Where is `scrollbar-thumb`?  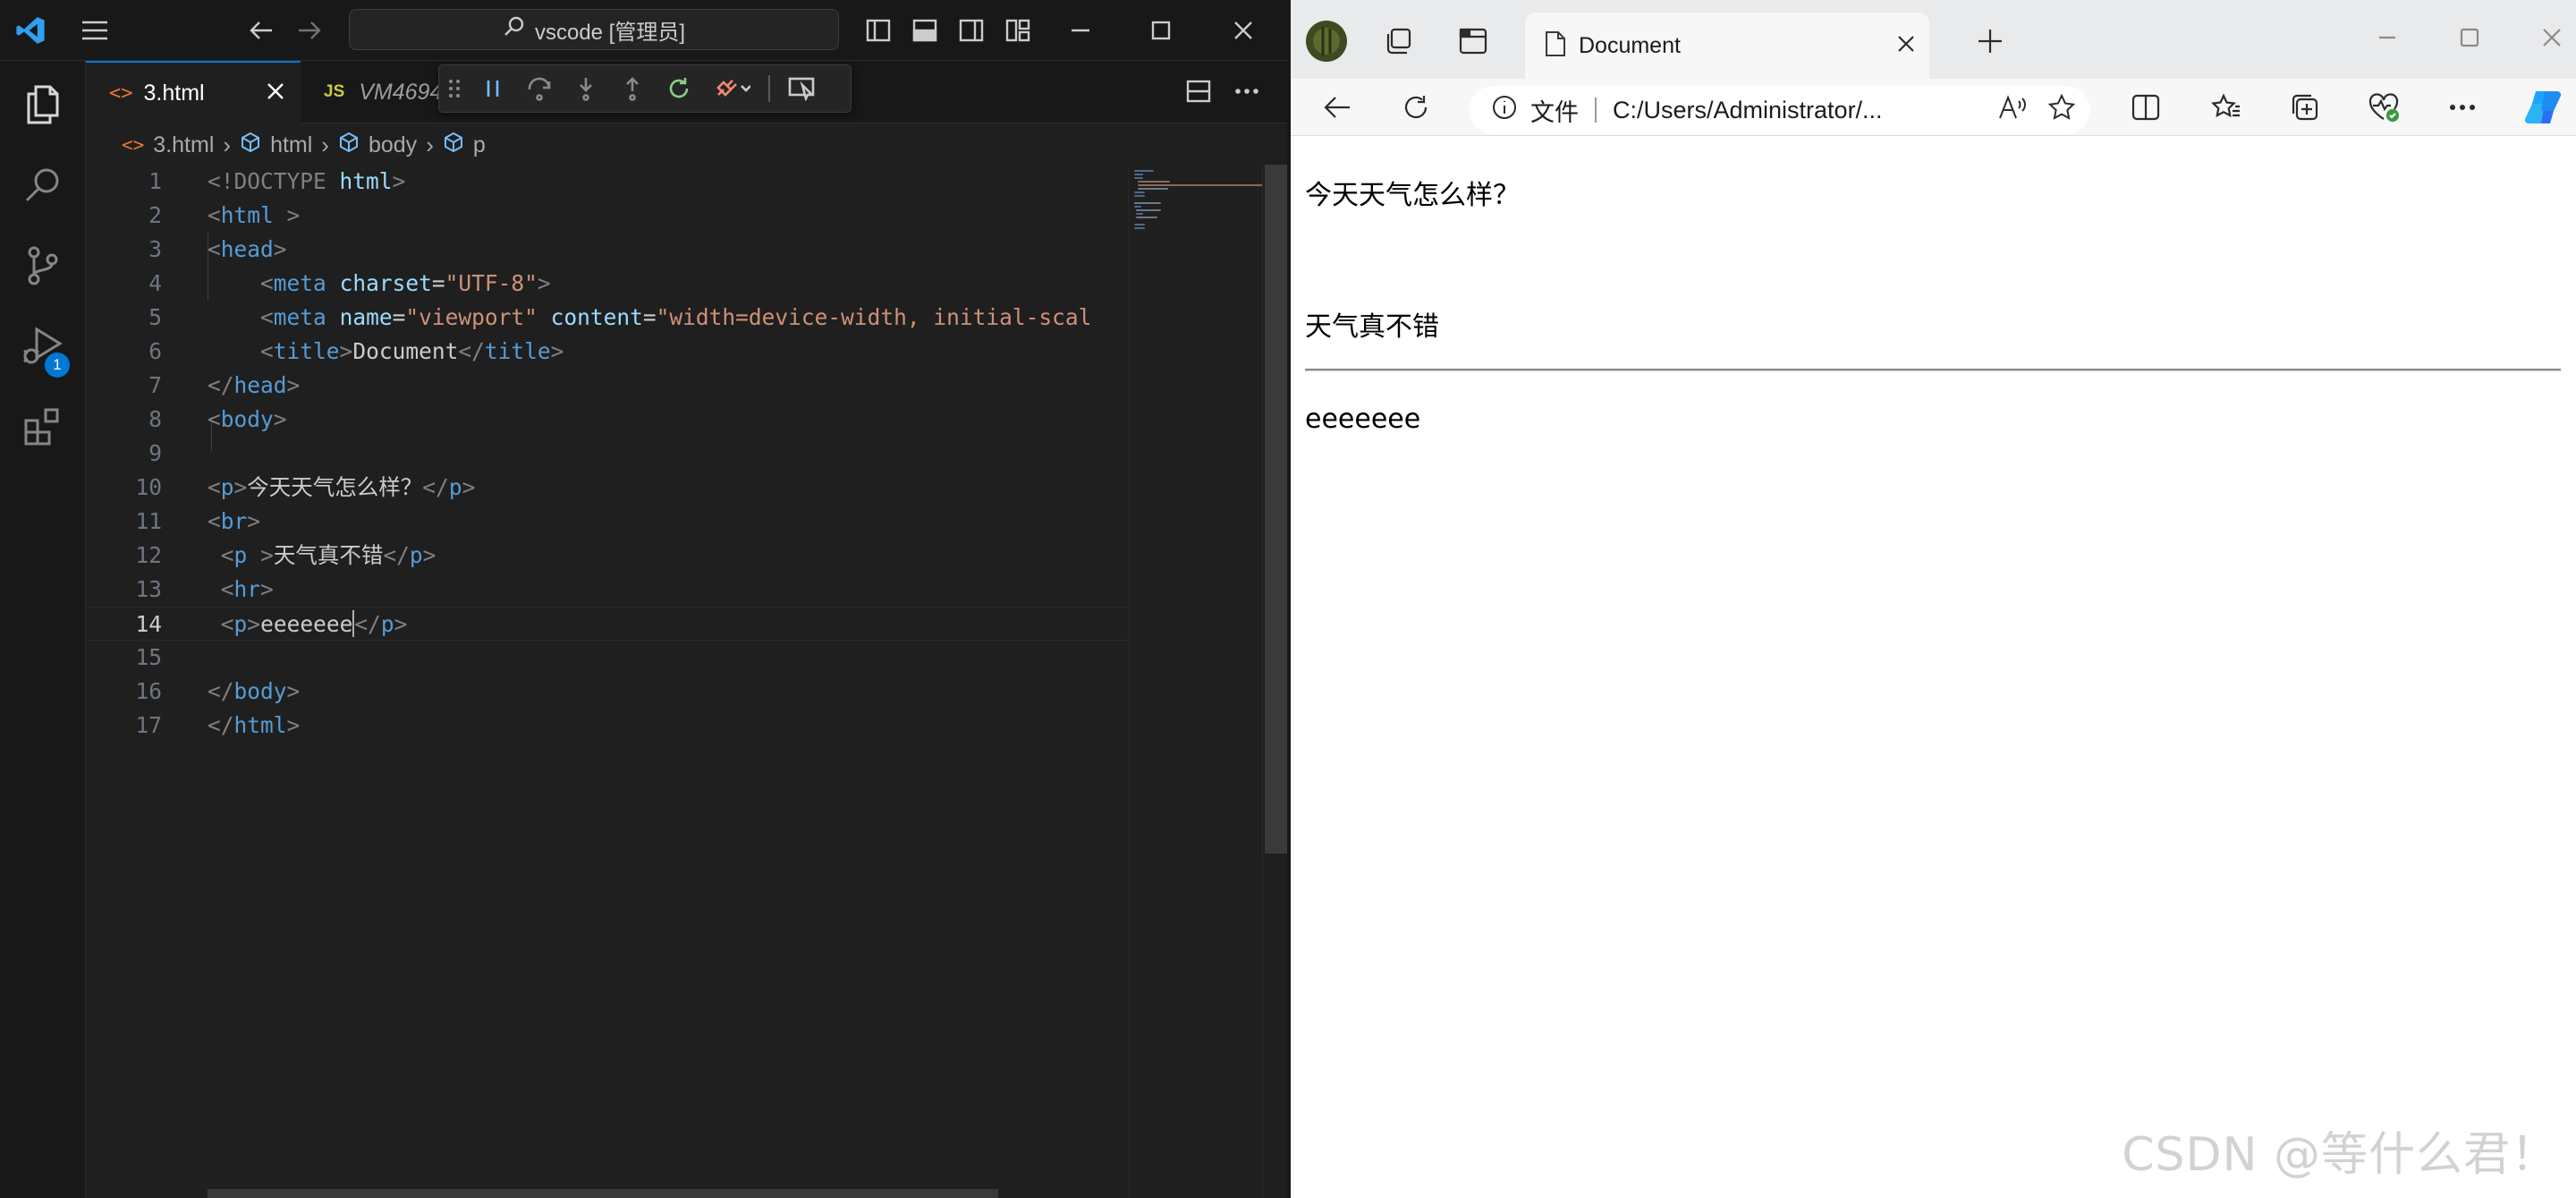
scrollbar-thumb is located at coordinates (1276, 509).